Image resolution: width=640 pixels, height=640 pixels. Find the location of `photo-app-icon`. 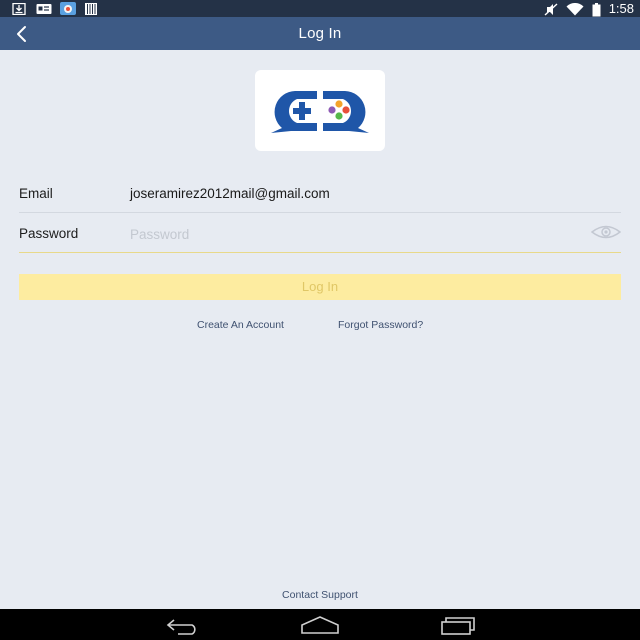

photo-app-icon is located at coordinates (68, 8).